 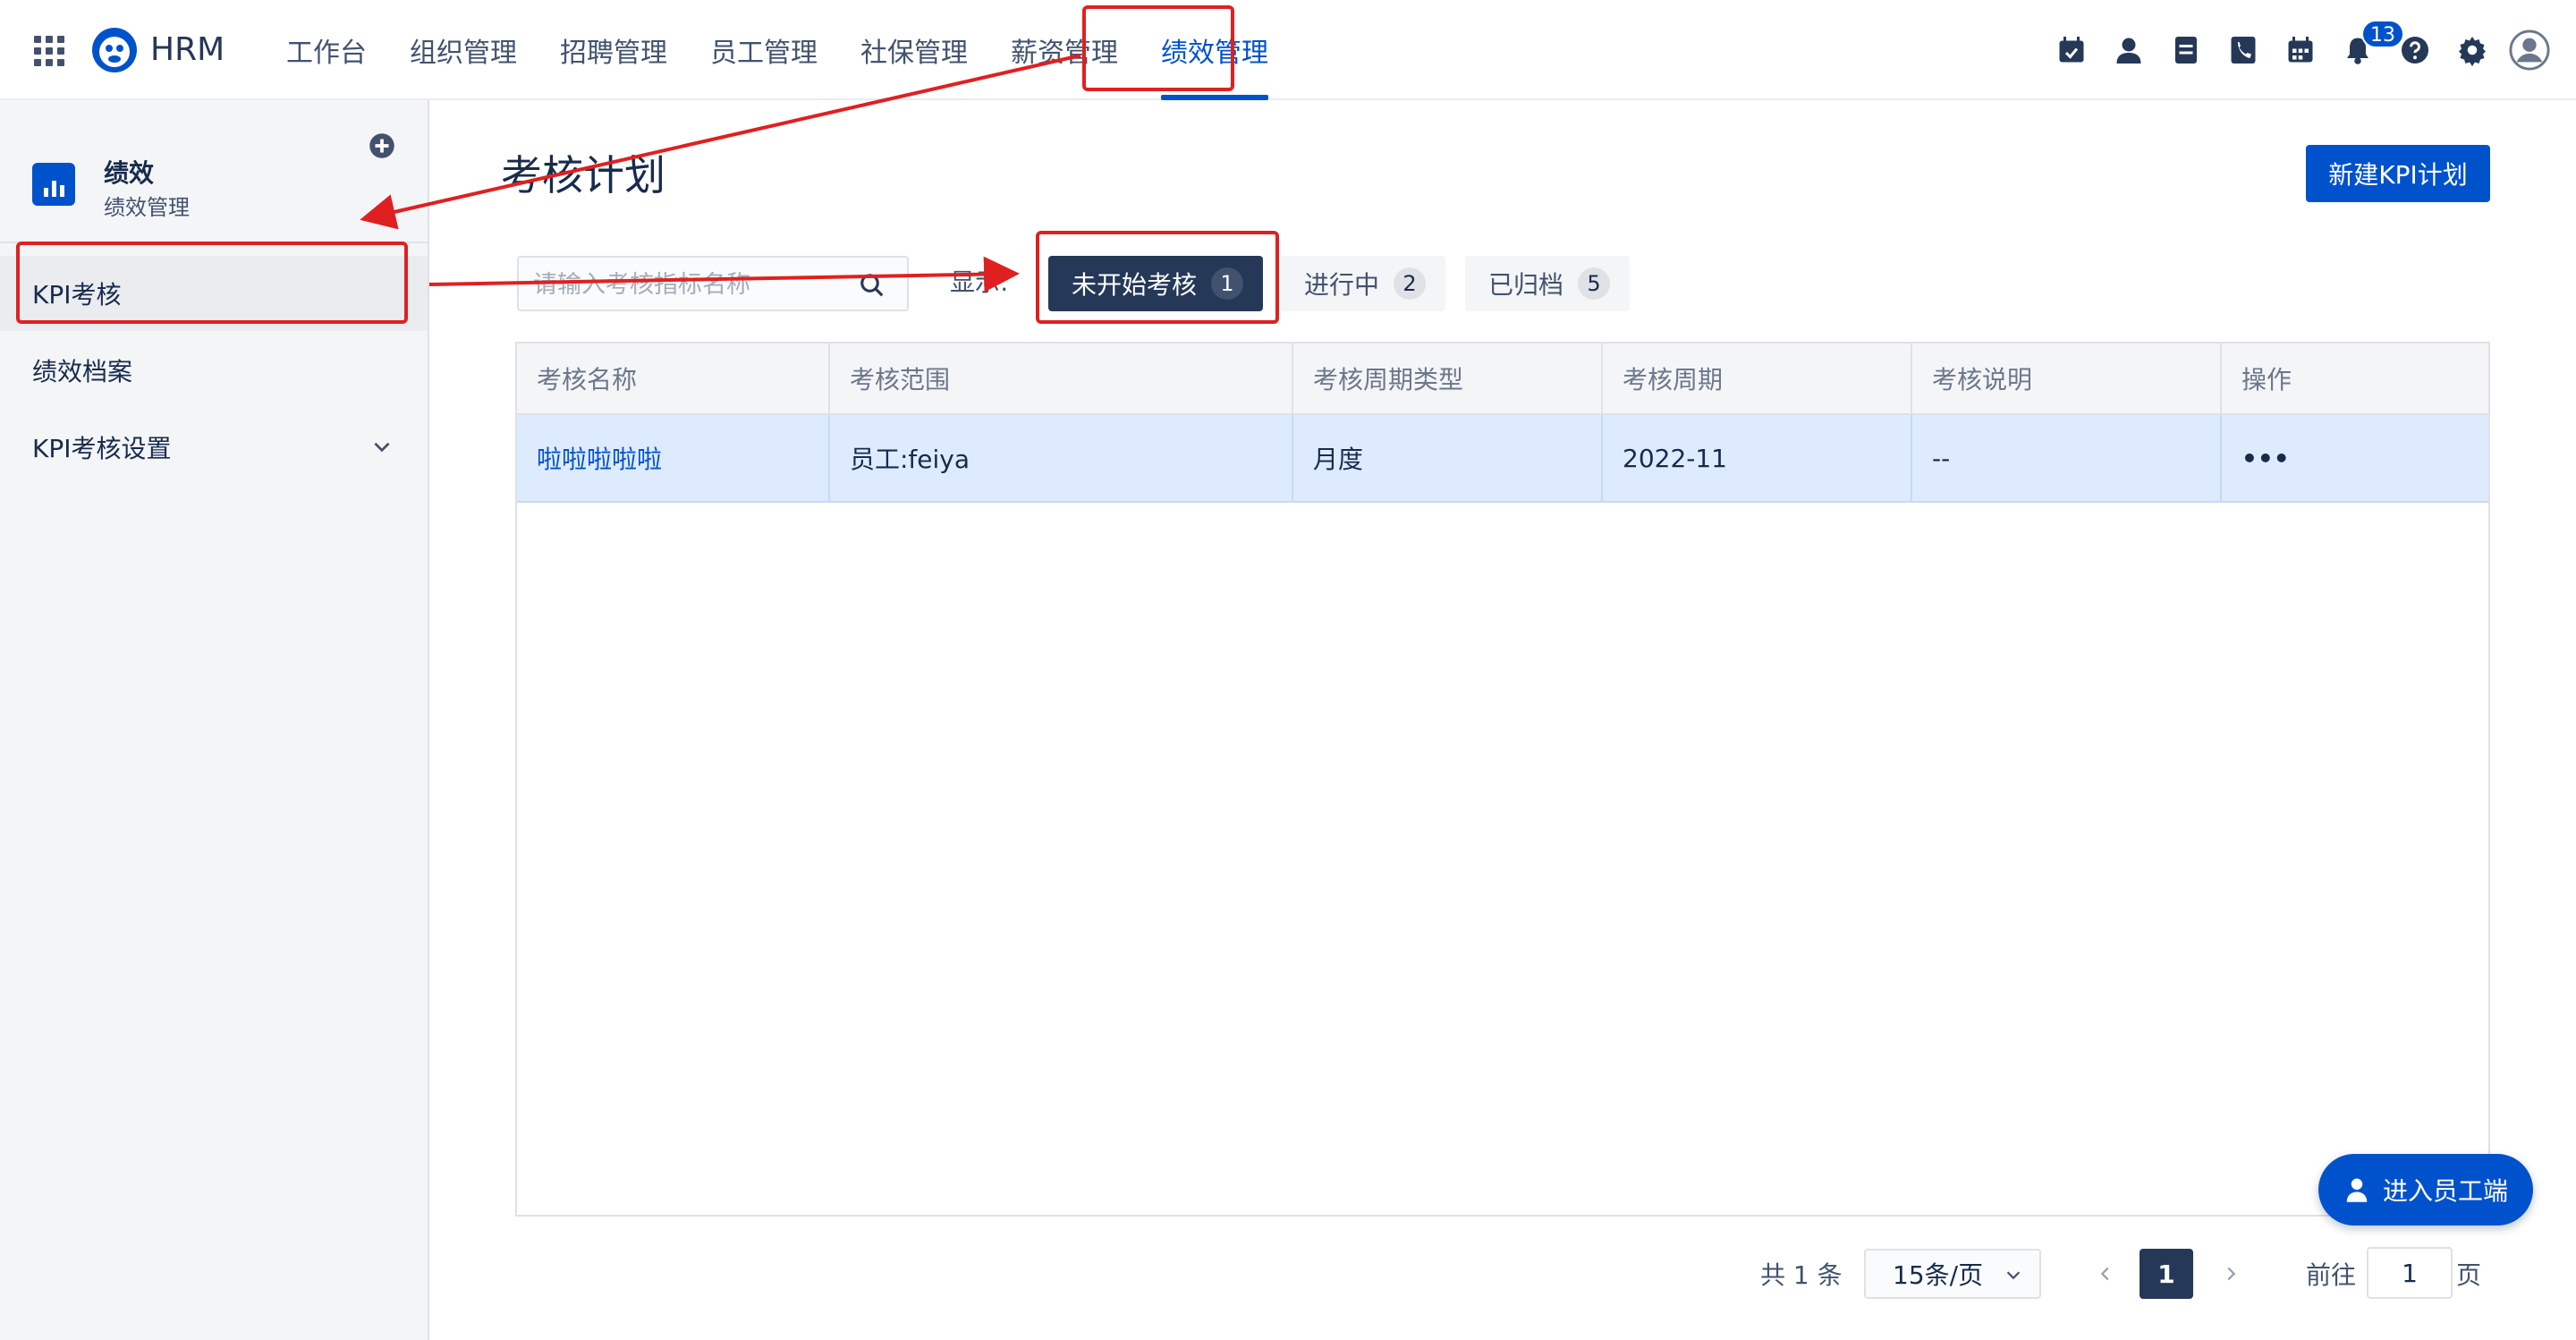 What do you see at coordinates (1757, 458) in the screenshot?
I see `table-cell: 2022-11` at bounding box center [1757, 458].